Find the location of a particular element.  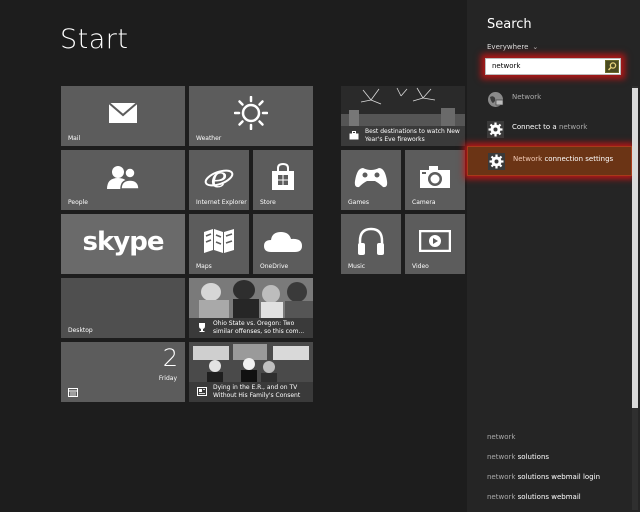

calendar-day: 2 is located at coordinates (170, 358).